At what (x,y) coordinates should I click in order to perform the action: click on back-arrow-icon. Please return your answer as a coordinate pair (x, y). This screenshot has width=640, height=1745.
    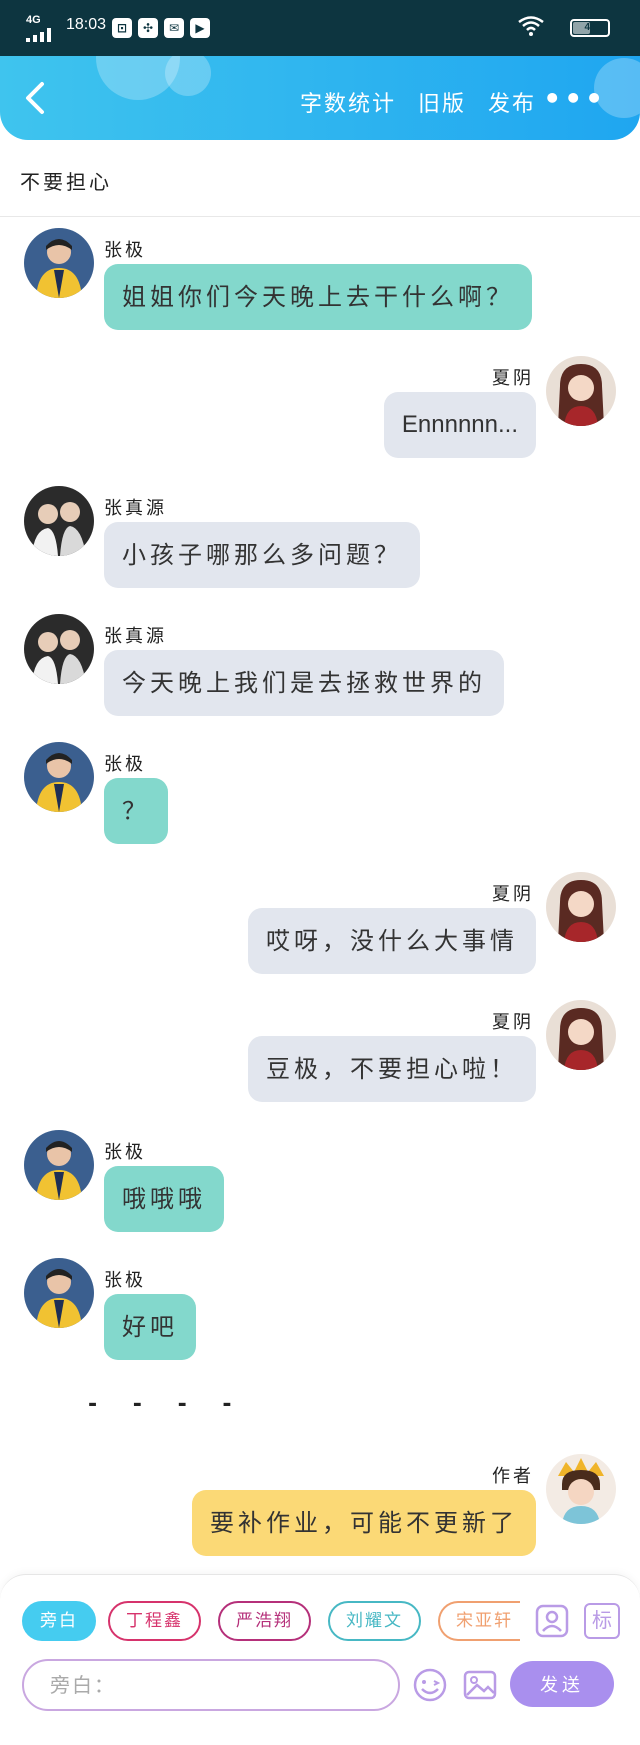
    Looking at the image, I should click on (36, 98).